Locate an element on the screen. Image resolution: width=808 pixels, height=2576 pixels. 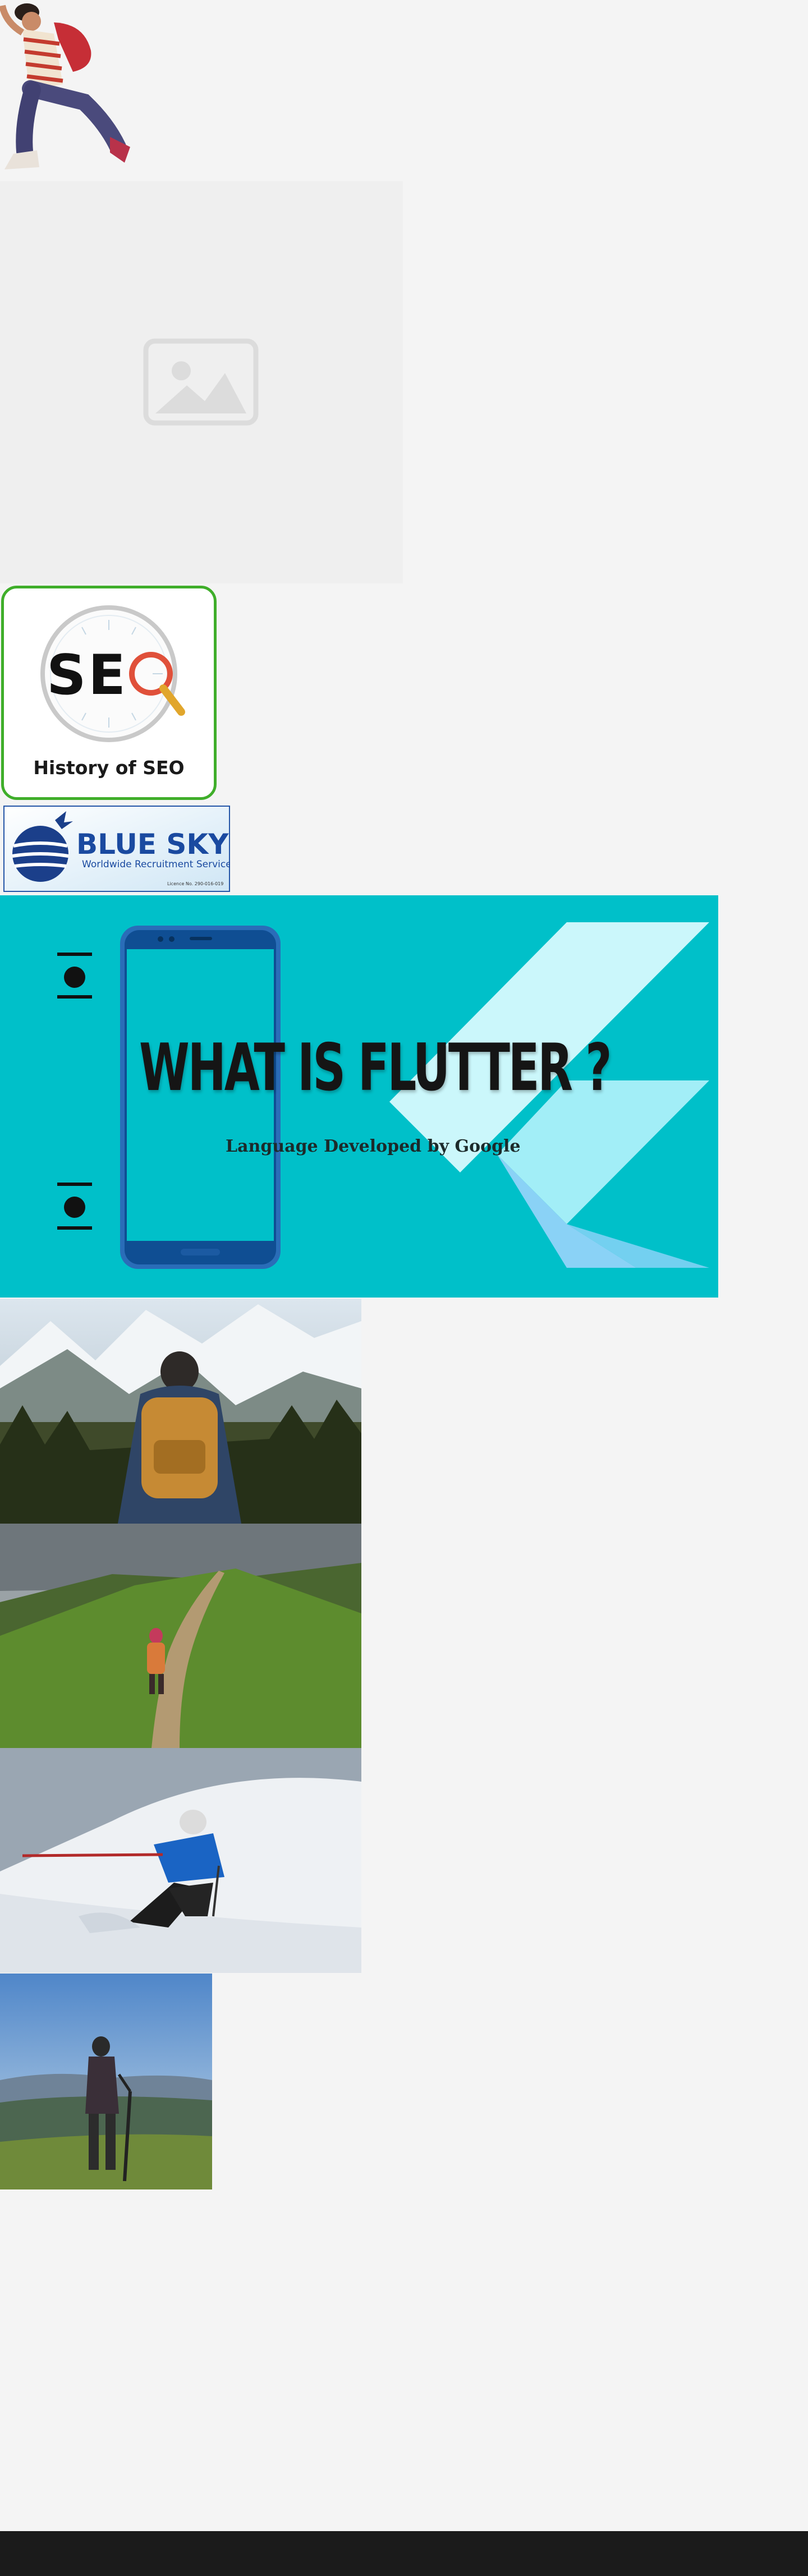
image-placeholder is located at coordinates (201, 382).